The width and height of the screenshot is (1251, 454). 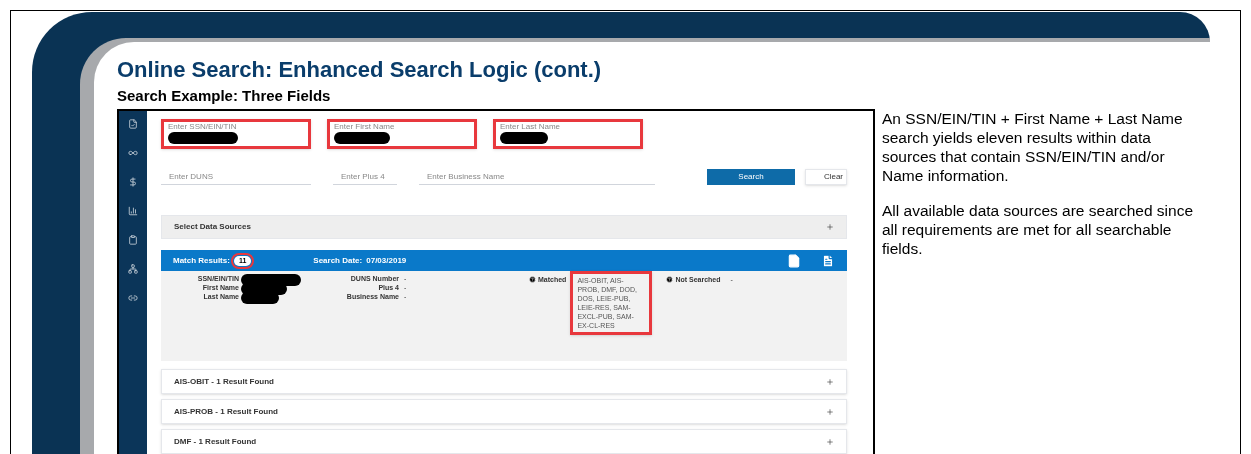 I want to click on bar-chart-icon, so click(x=133, y=211).